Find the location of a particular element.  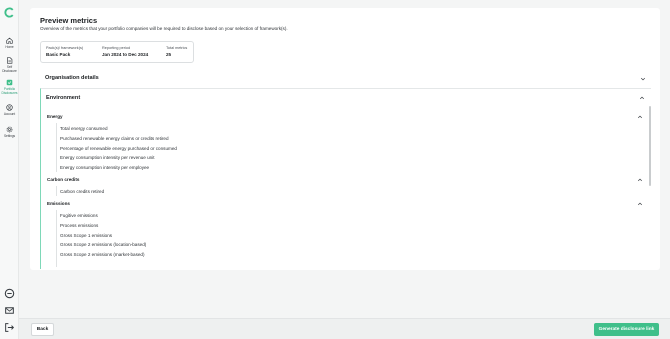

group-header: Carbon credits is located at coordinates (345, 180).